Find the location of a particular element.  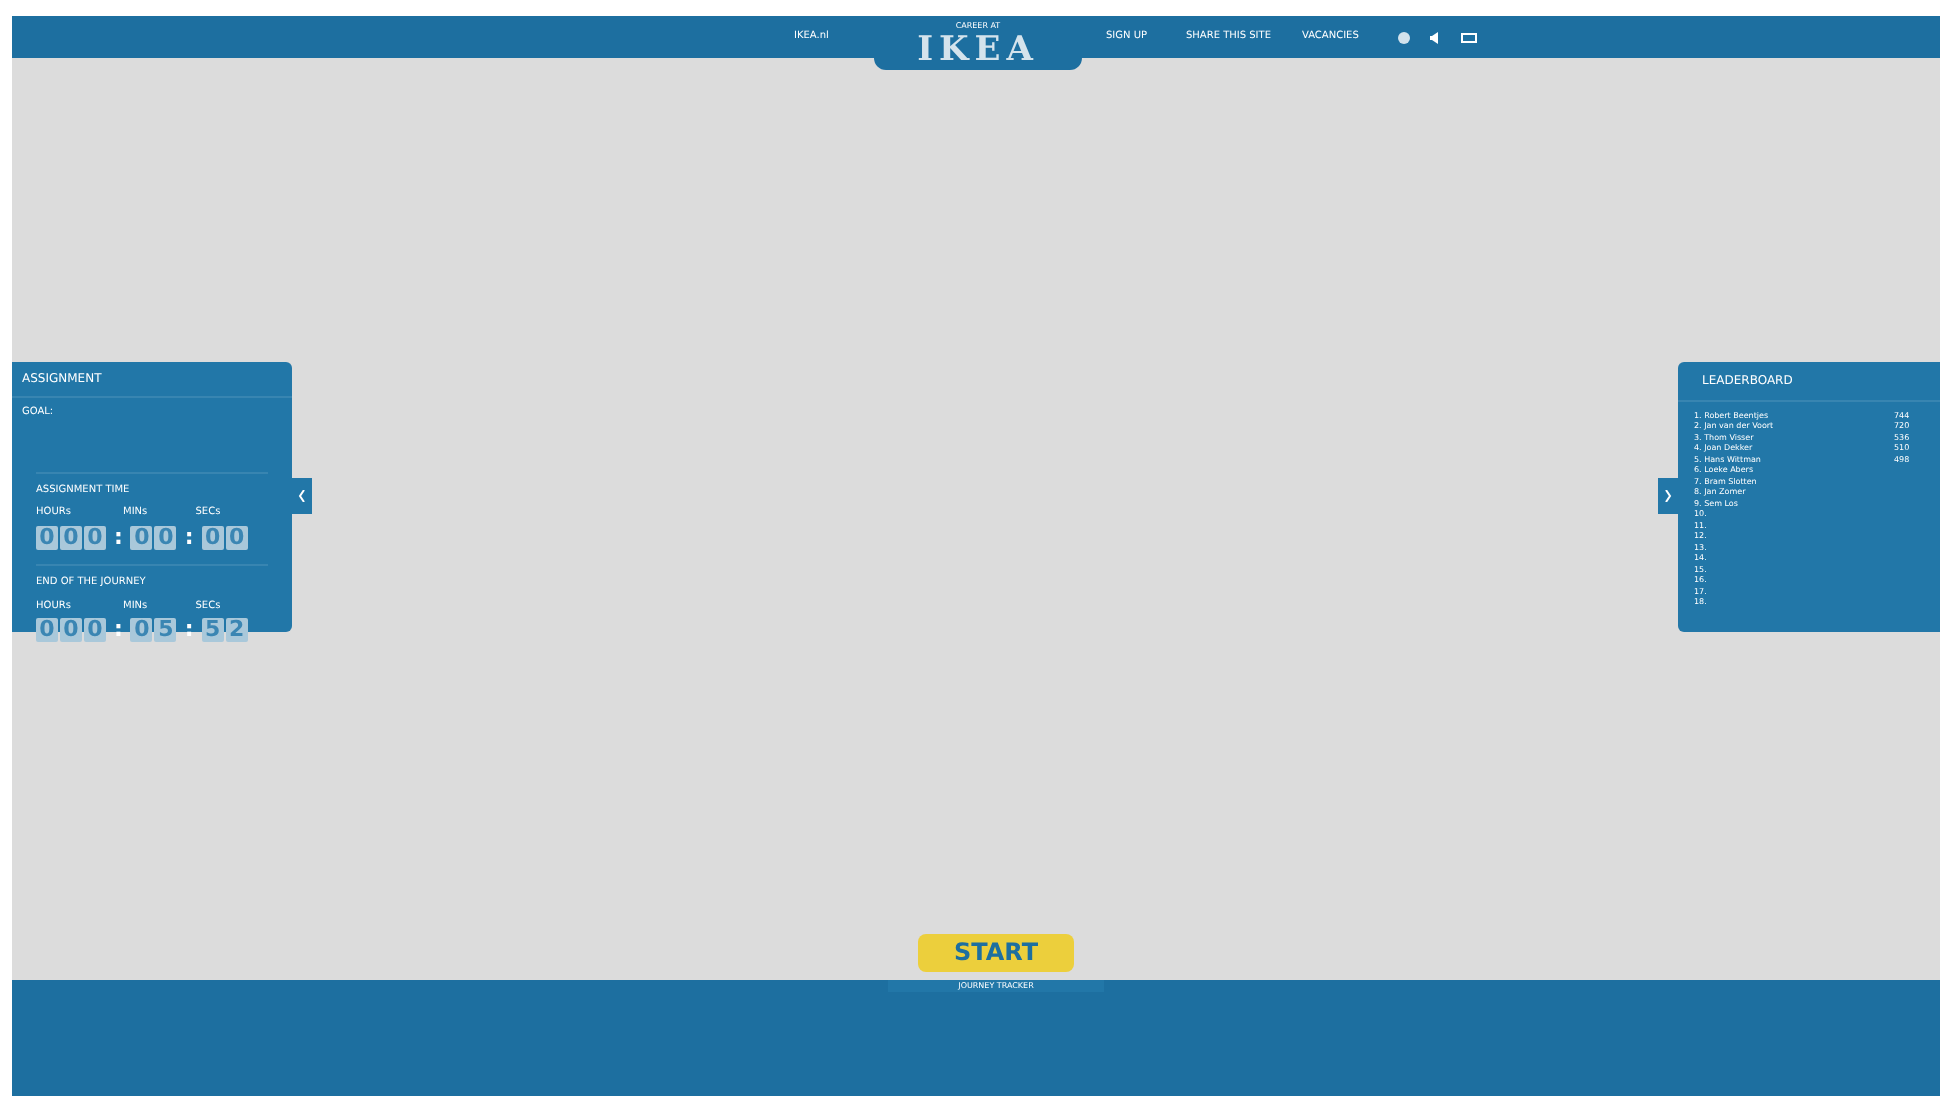

collapse-button is located at coordinates (302, 496).